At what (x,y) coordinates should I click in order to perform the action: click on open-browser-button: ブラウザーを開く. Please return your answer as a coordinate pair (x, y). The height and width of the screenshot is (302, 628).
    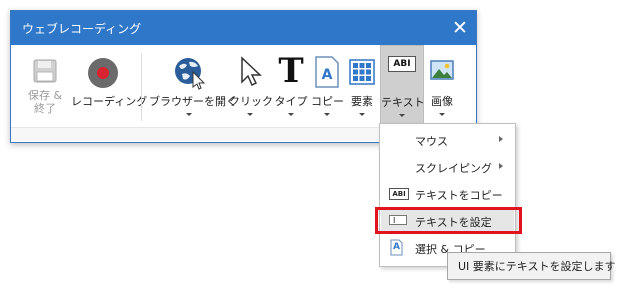
    Looking at the image, I should click on (193, 86).